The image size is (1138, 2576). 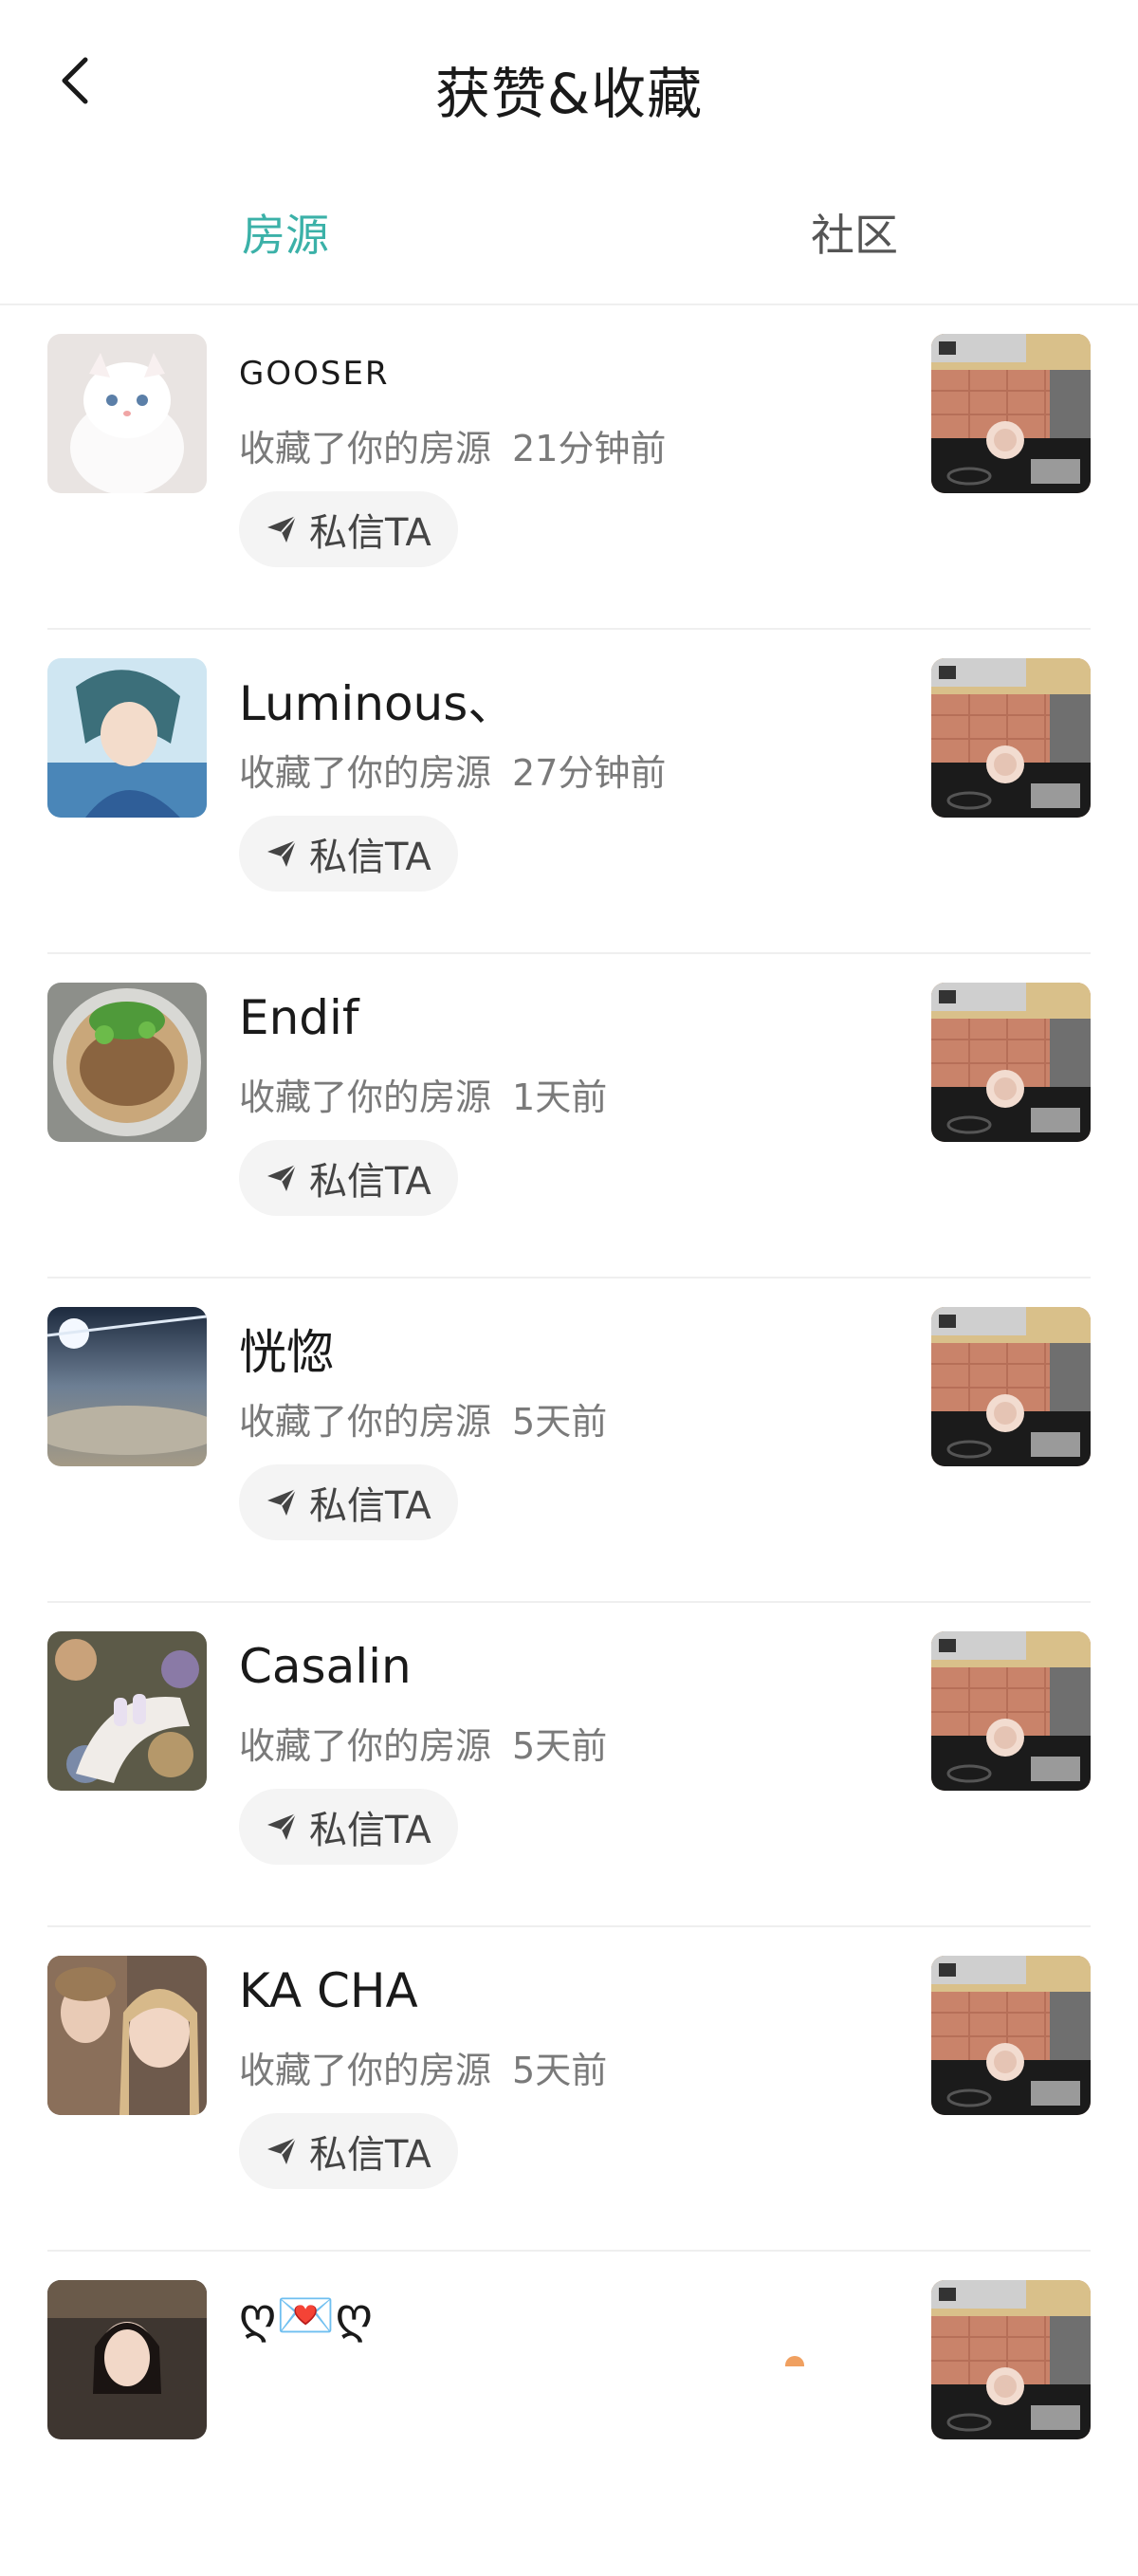 I want to click on user-name: GOOSER, so click(x=314, y=374).